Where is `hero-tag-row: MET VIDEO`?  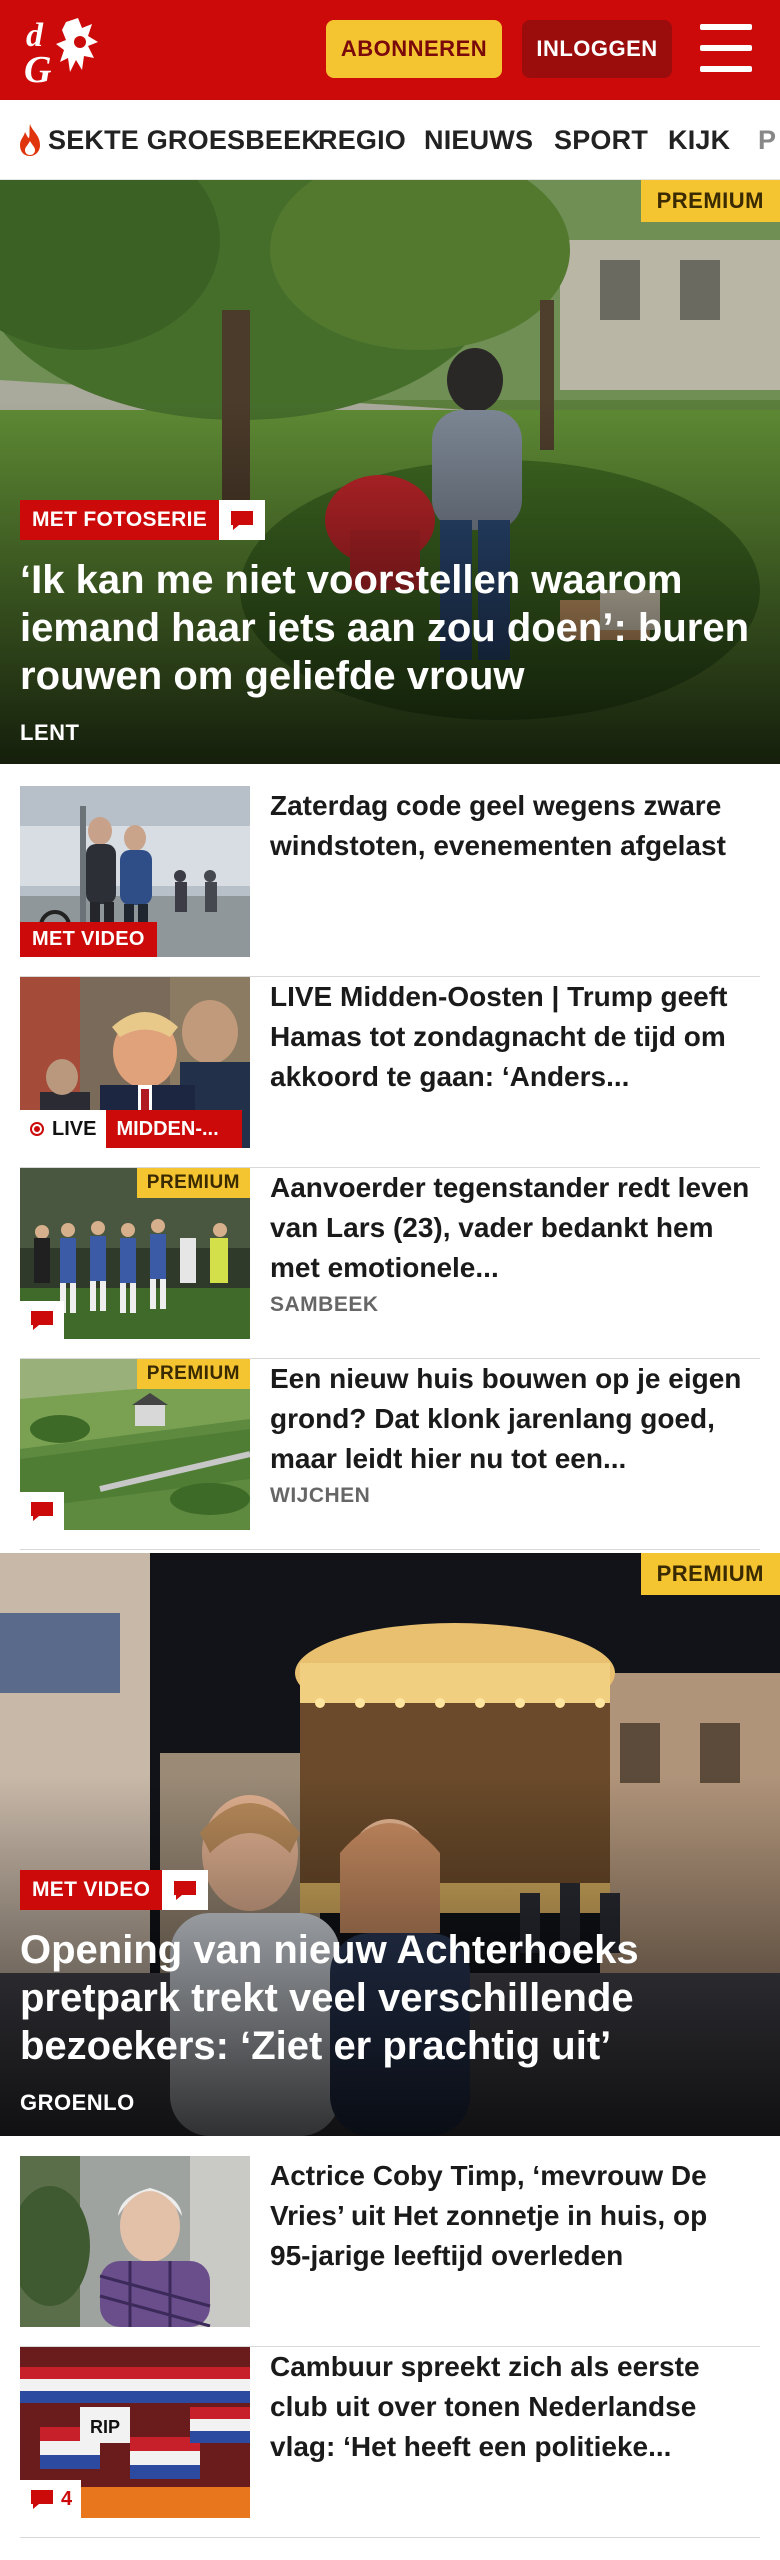
hero-tag-row: MET VIDEO is located at coordinates (114, 1890).